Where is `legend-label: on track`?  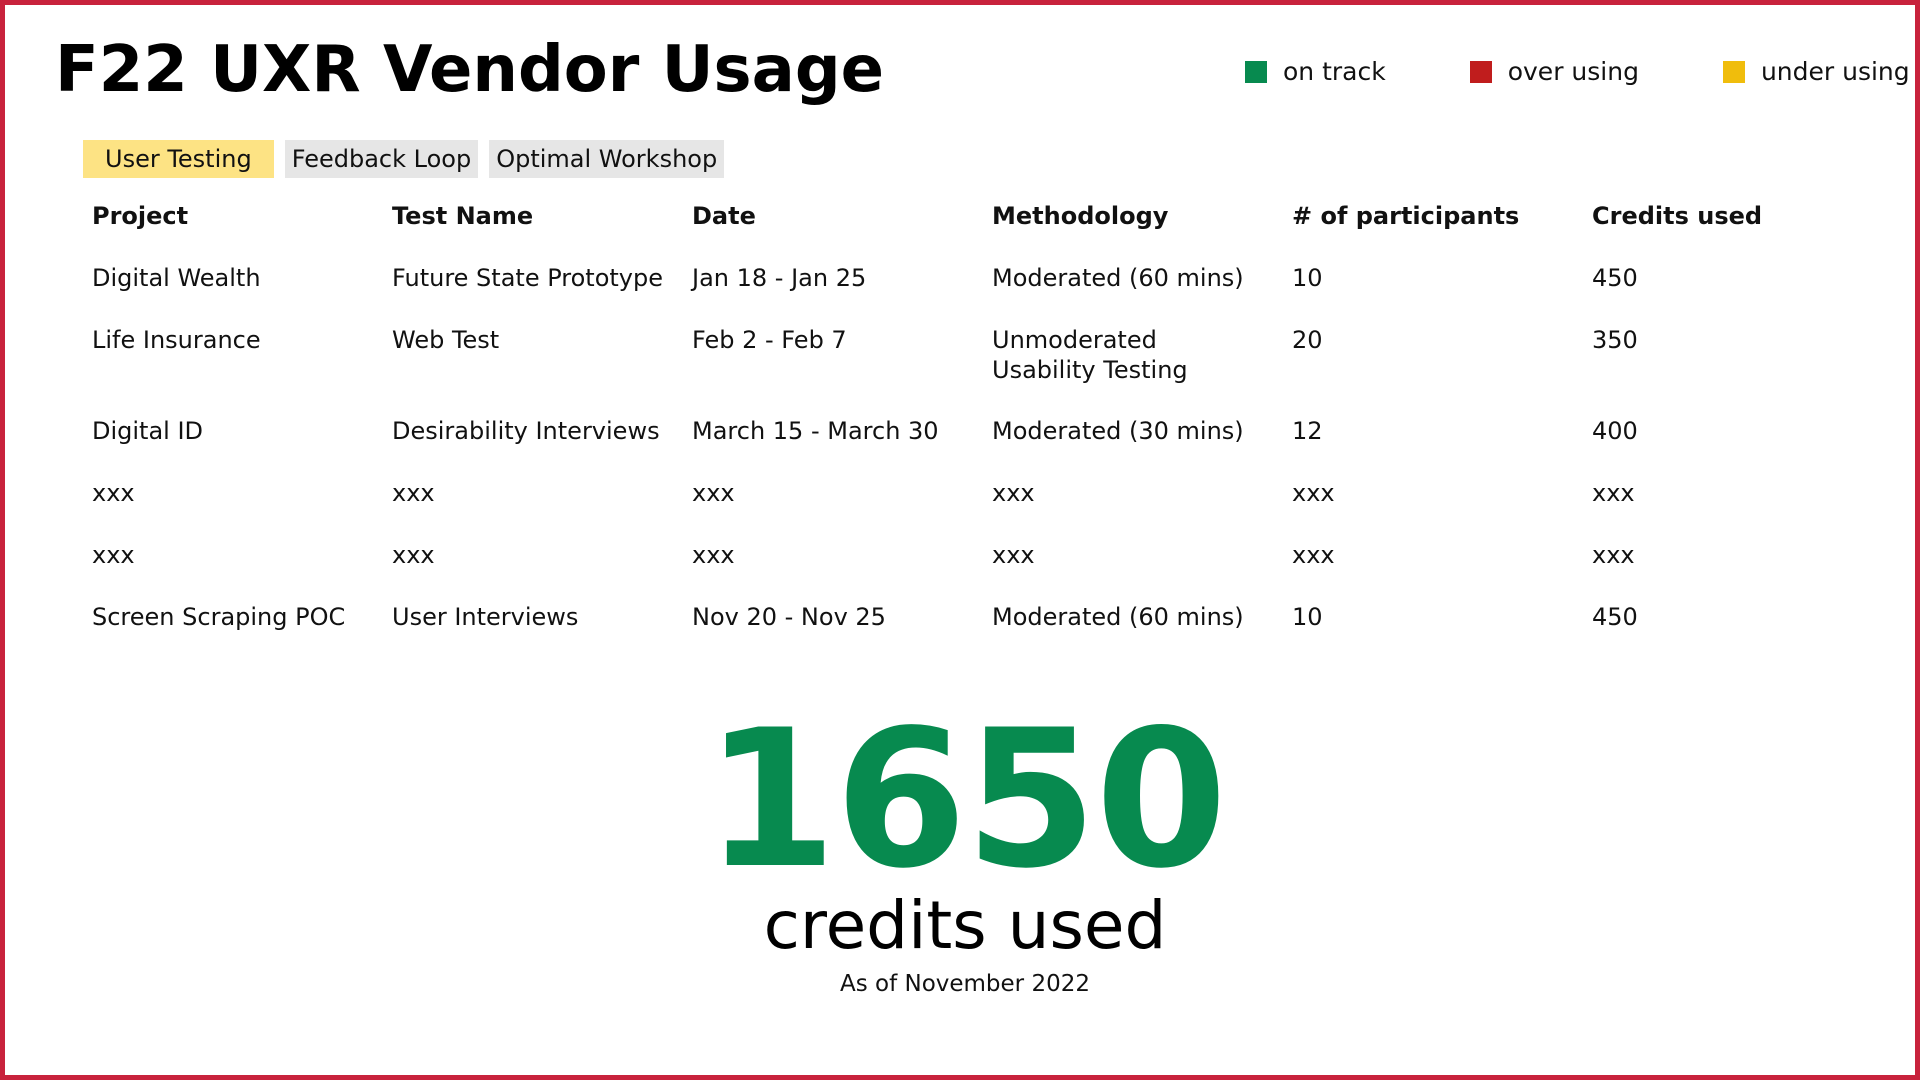
legend-label: on track is located at coordinates (1334, 71).